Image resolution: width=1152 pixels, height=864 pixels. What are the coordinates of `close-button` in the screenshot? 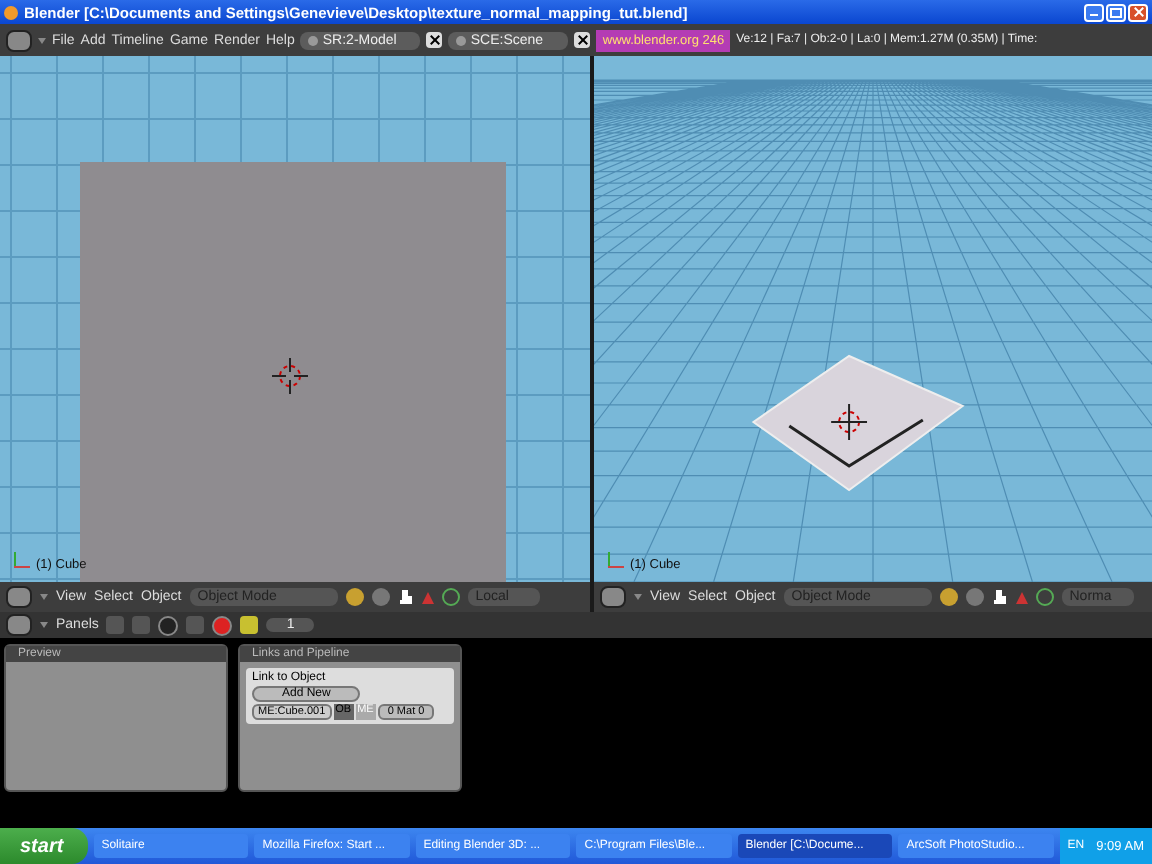 It's located at (1138, 12).